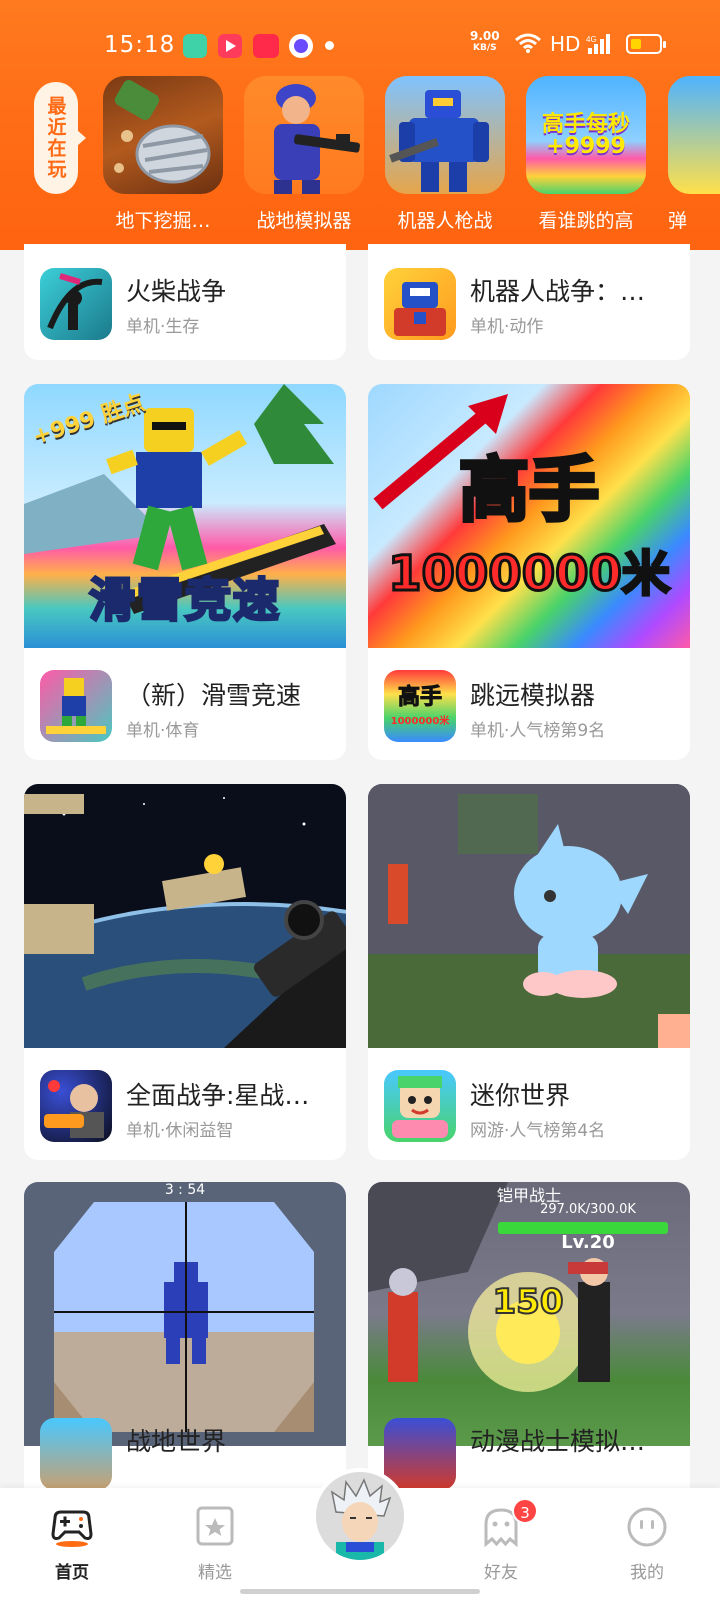  What do you see at coordinates (163, 327) in the screenshot?
I see `game-meta: 单机·生存` at bounding box center [163, 327].